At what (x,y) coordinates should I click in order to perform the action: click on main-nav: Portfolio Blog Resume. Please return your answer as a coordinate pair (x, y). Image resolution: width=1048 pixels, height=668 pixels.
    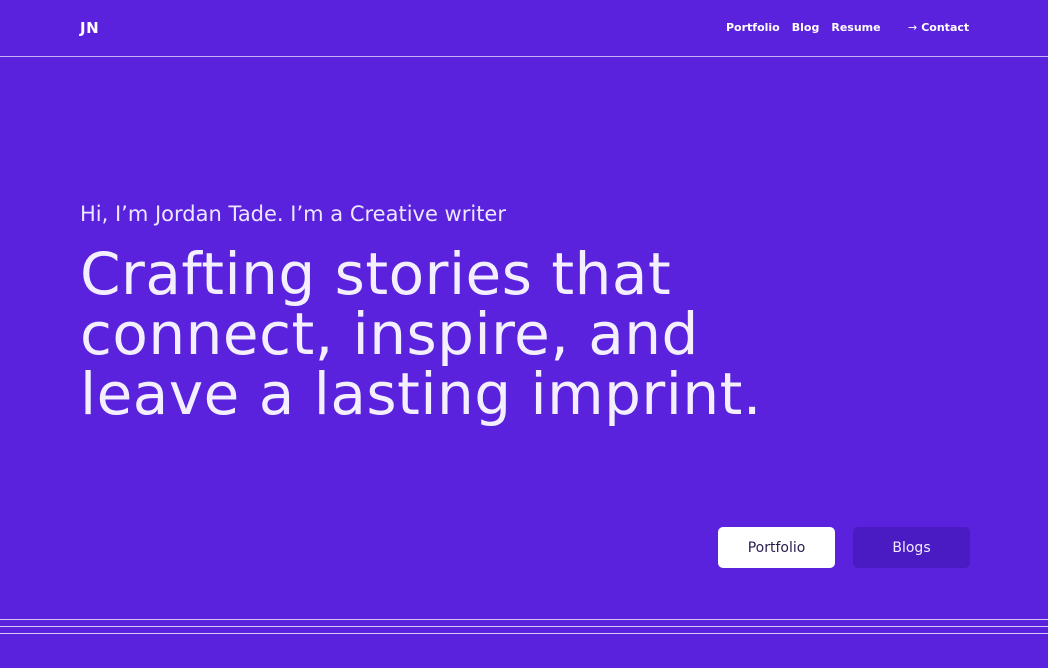
    Looking at the image, I should click on (809, 27).